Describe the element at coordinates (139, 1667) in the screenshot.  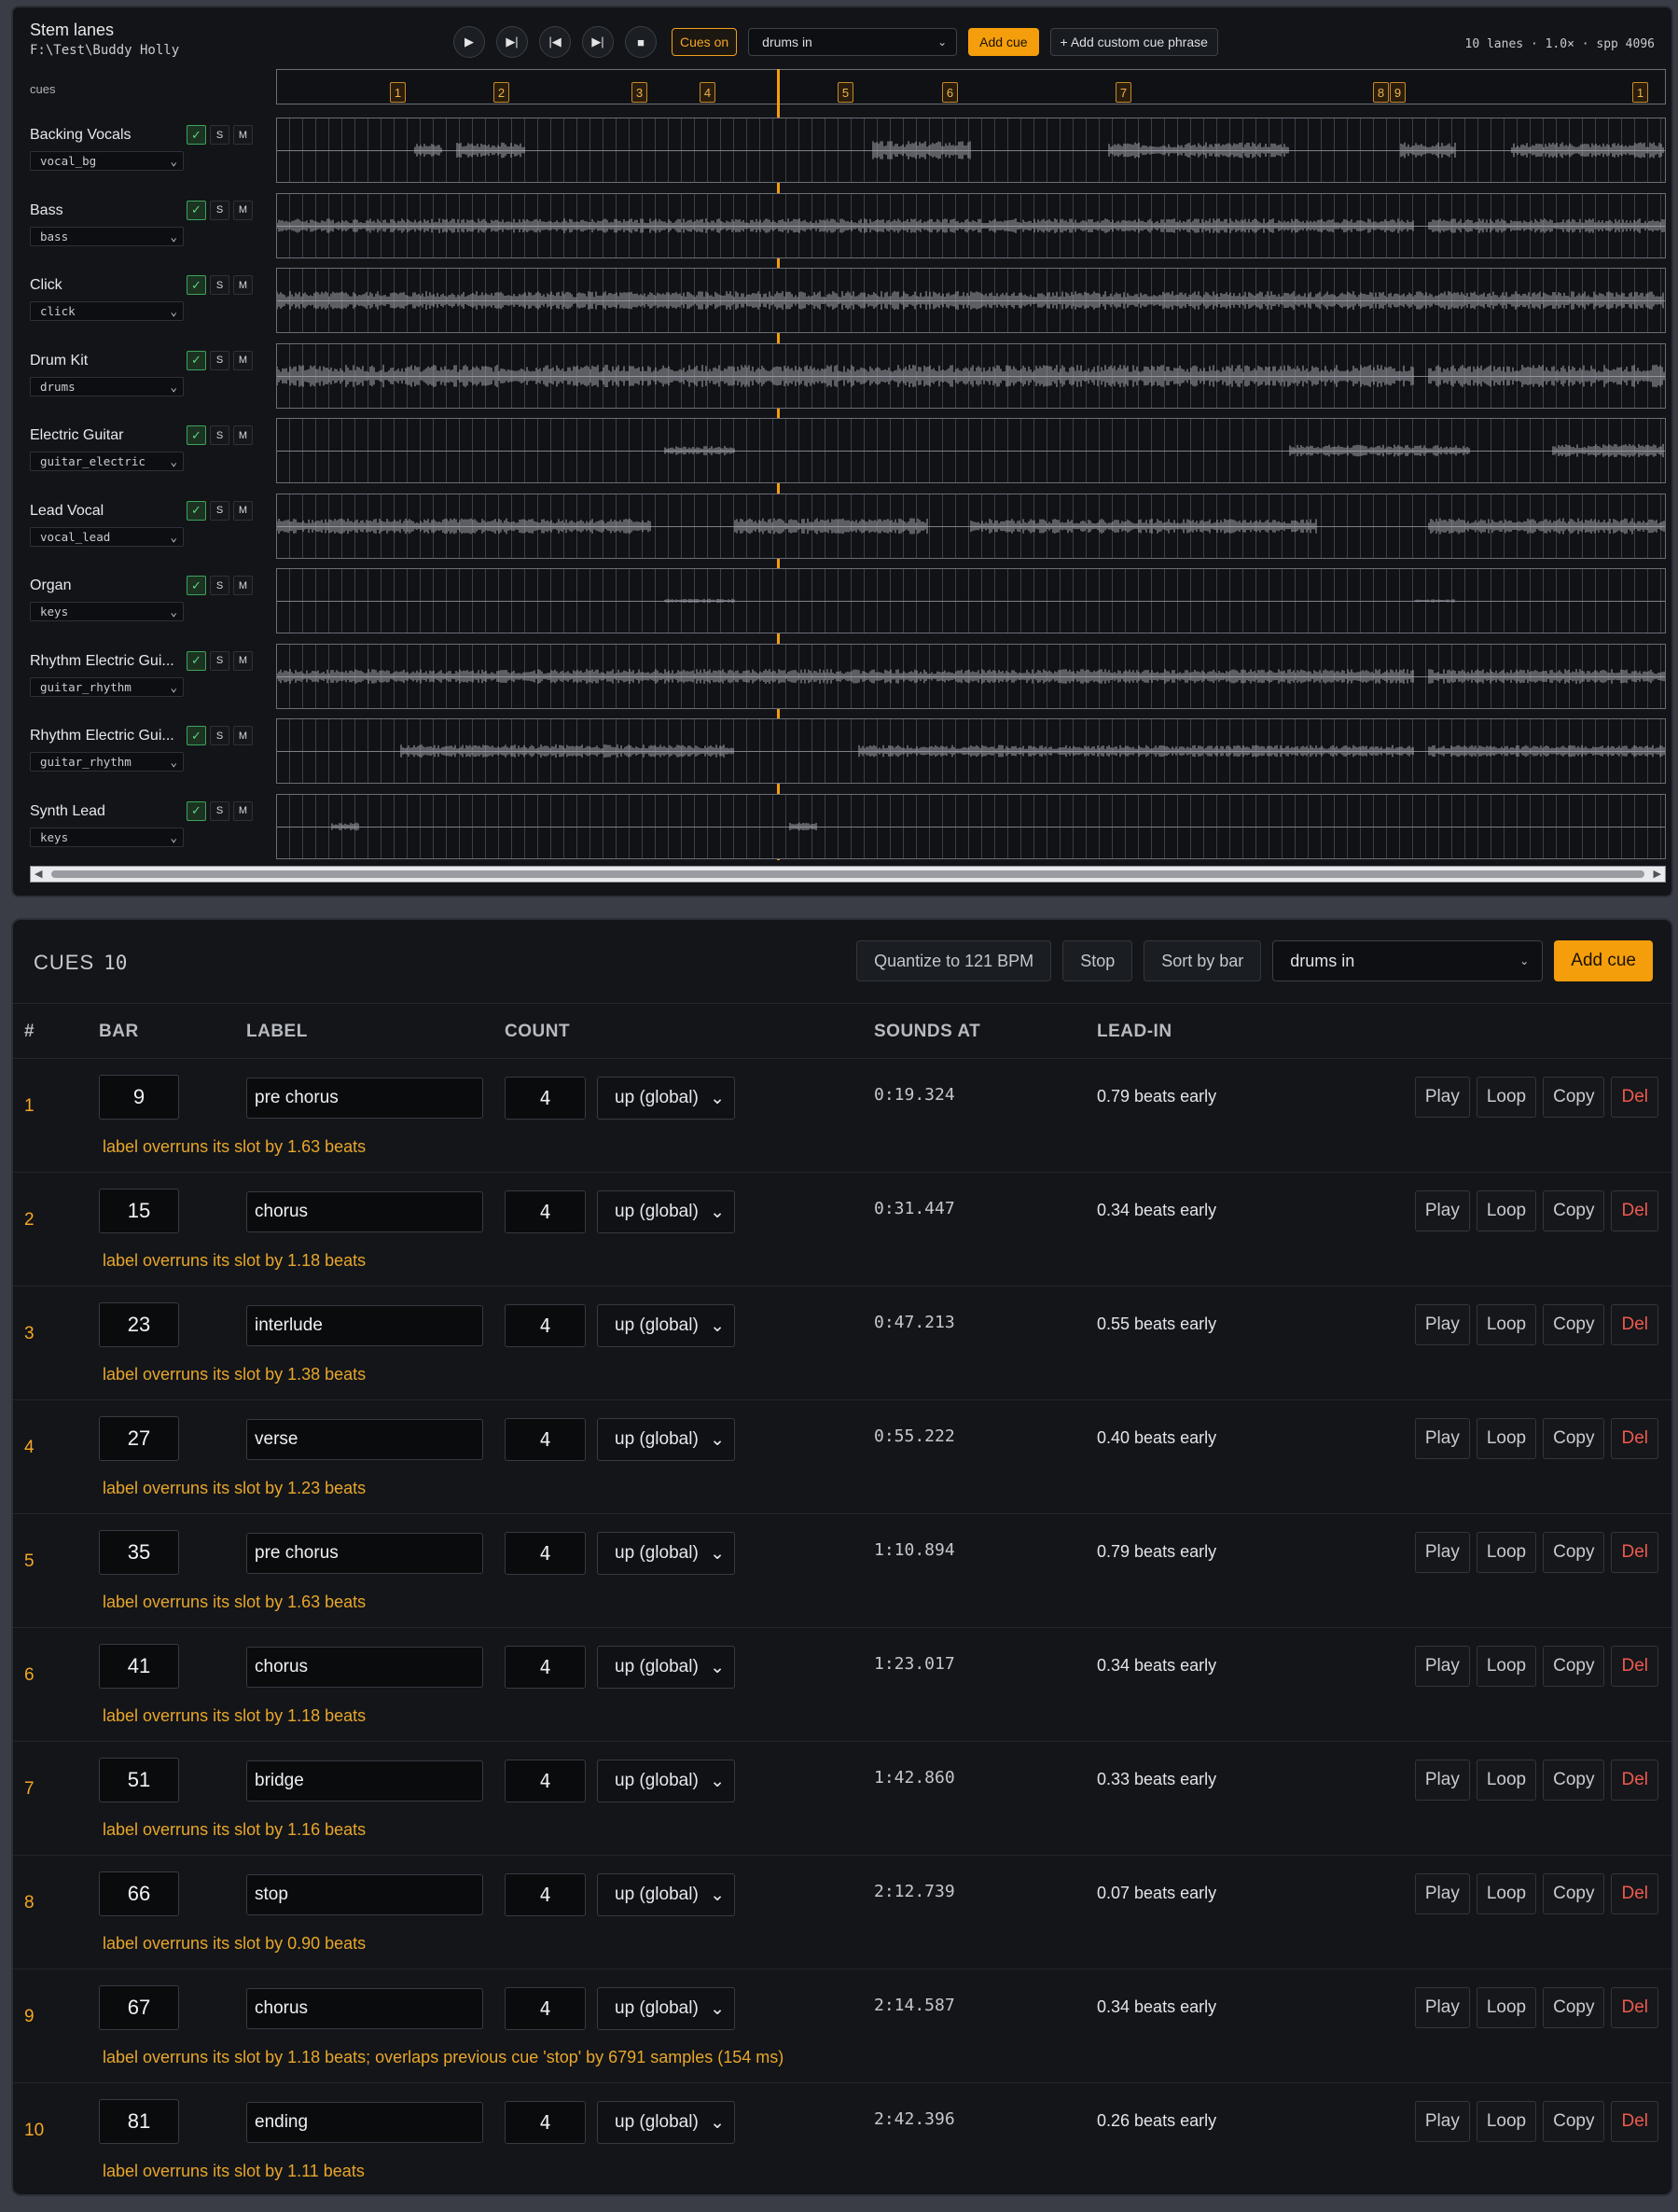
I see `bar-input: 41` at that location.